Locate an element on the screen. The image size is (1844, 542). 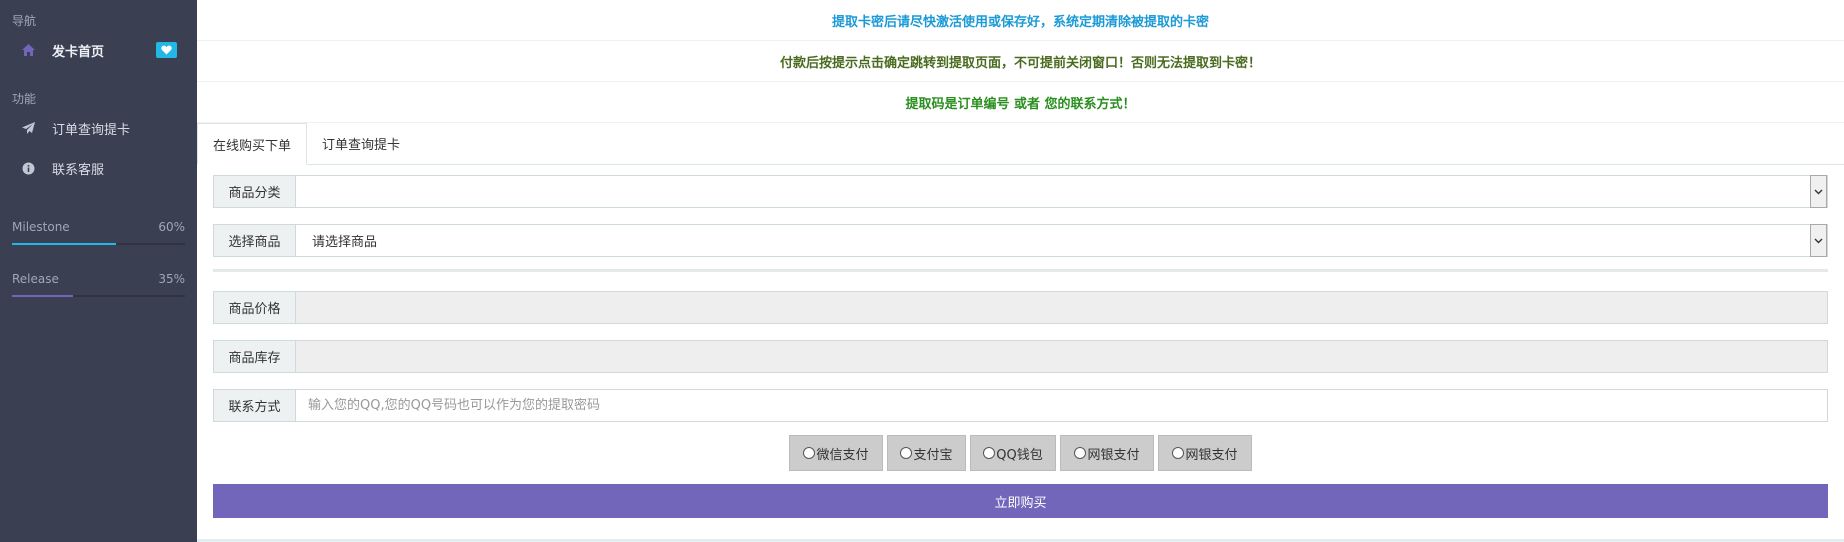
progress-label: Milestone is located at coordinates (41, 227).